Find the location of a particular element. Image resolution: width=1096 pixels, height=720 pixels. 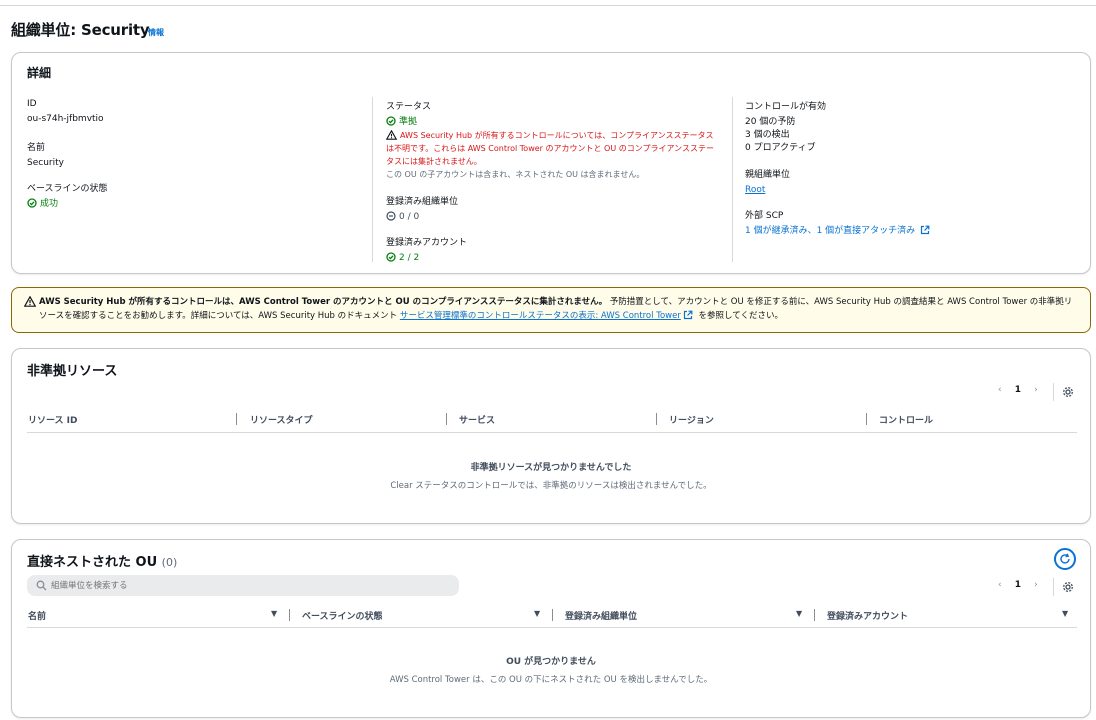

controls-detective: 3 個の検出 is located at coordinates (767, 135).